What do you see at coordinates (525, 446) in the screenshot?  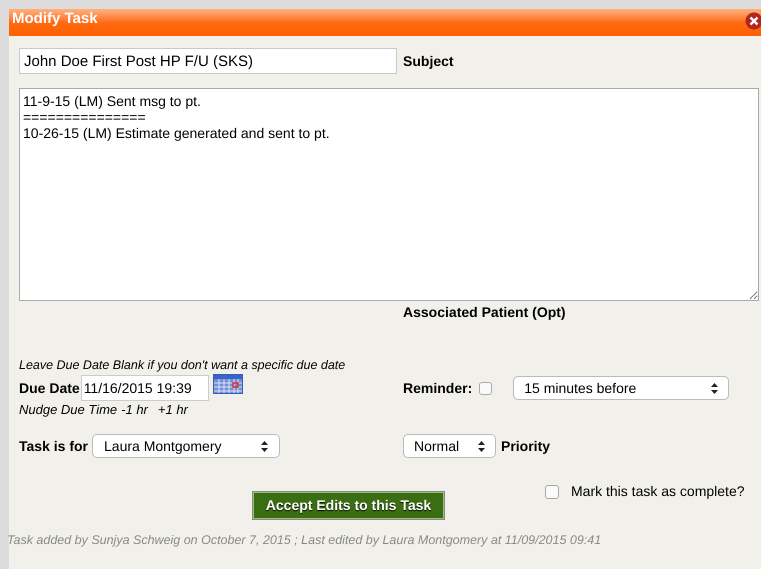 I see `priority-label: Priority` at bounding box center [525, 446].